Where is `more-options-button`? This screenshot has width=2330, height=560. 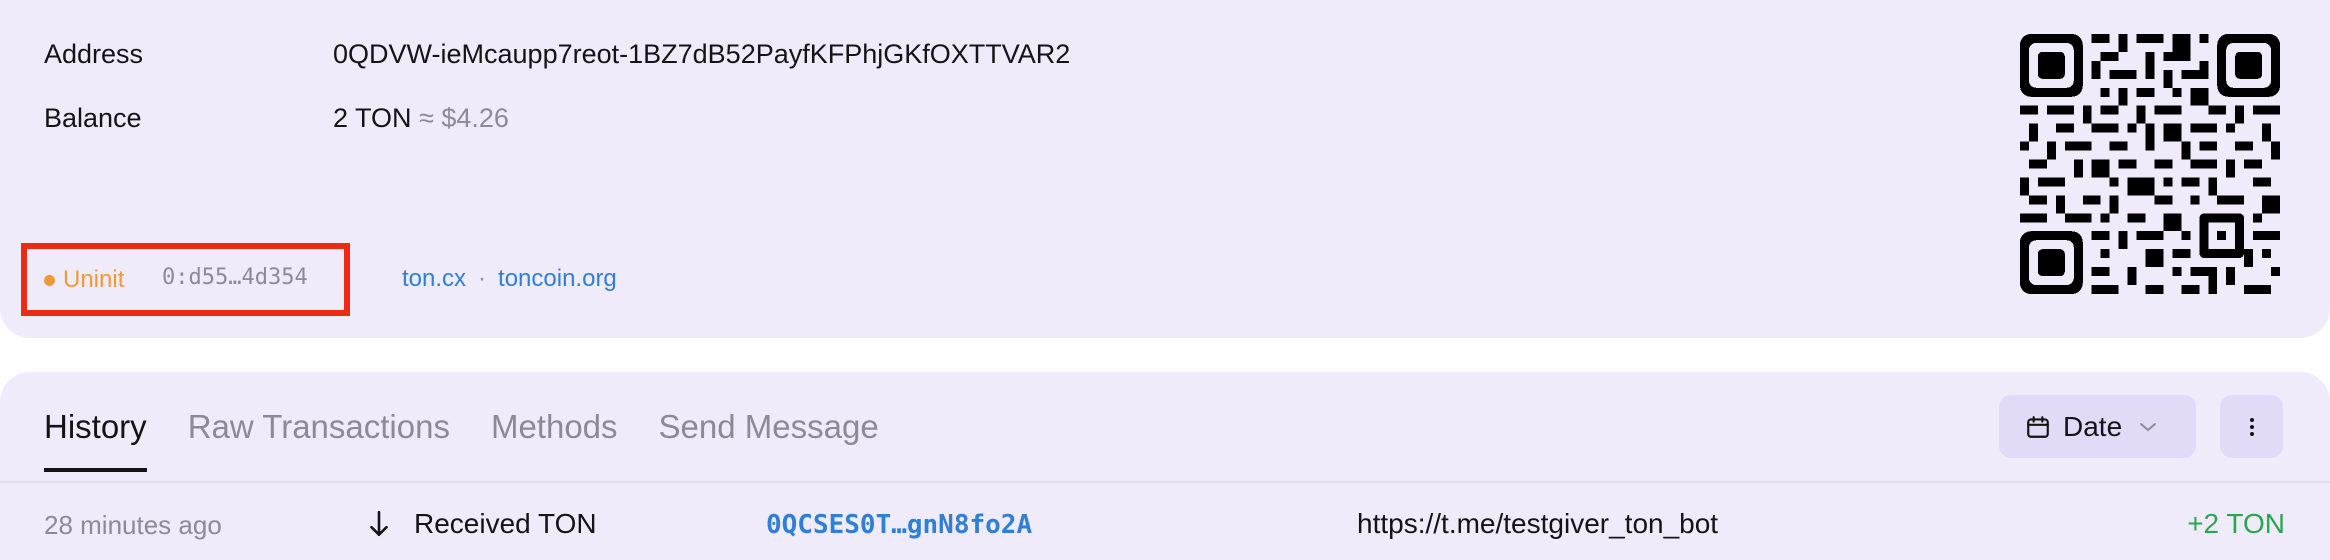
more-options-button is located at coordinates (2251, 426).